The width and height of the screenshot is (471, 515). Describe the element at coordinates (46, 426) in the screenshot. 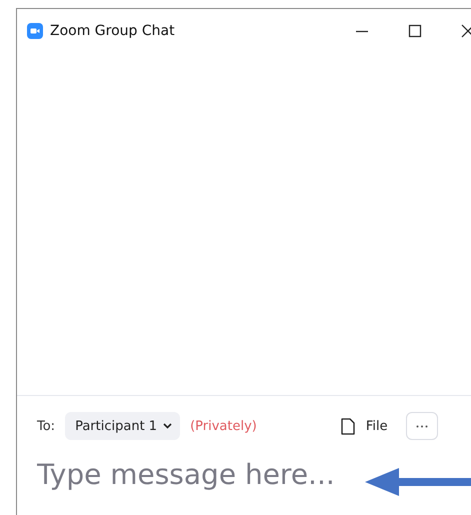

I see `to-label: To:` at that location.